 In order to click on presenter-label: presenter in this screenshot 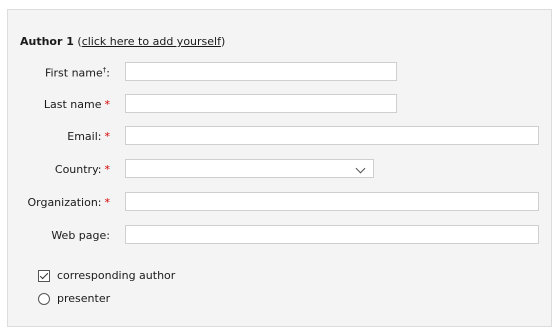, I will do `click(84, 298)`.